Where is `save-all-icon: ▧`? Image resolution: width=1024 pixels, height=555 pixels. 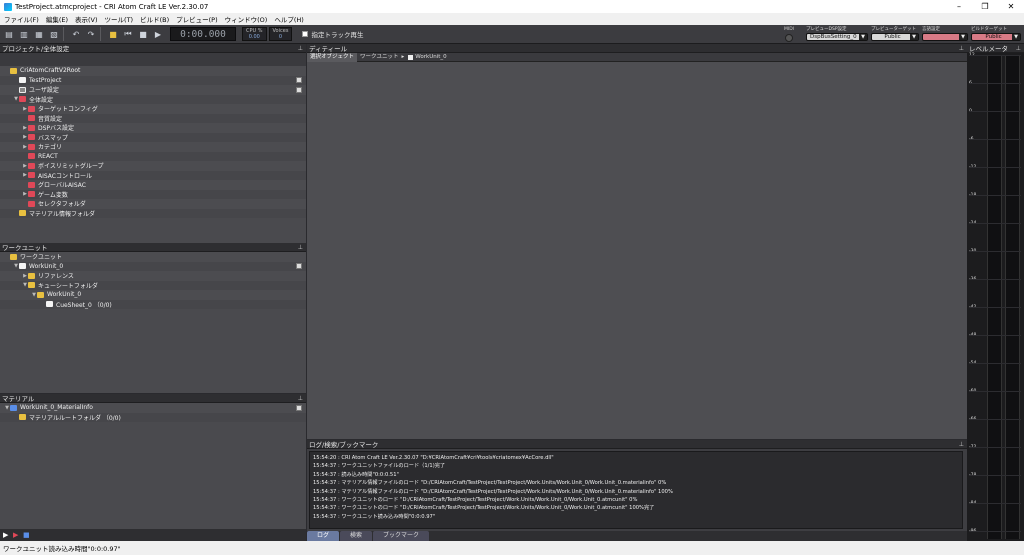 save-all-icon: ▧ is located at coordinates (54, 34).